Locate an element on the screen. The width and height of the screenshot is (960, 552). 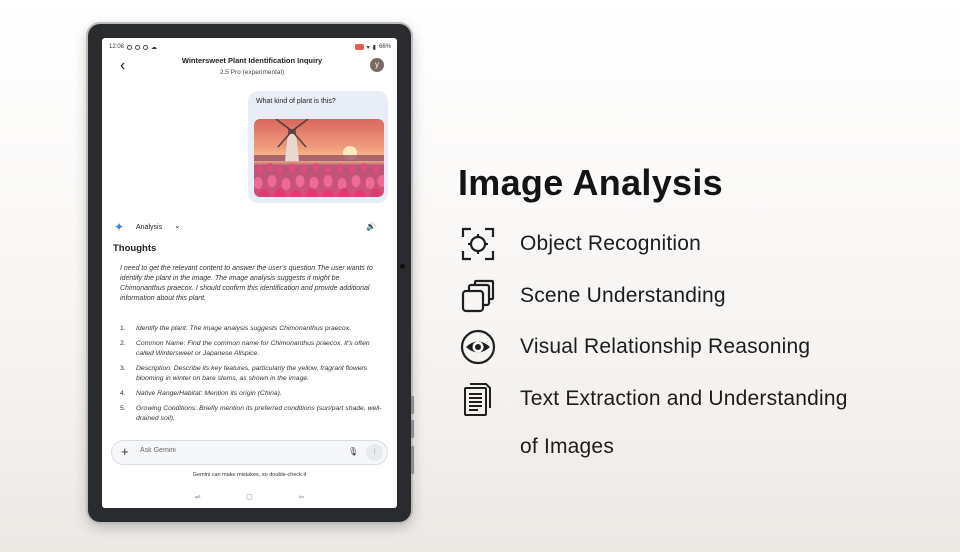
feature-label: Scene Understanding is located at coordinates (623, 295).